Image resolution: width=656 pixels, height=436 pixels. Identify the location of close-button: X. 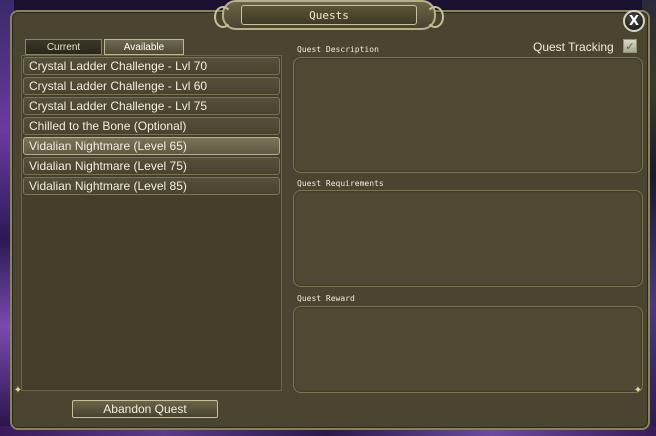
(634, 21).